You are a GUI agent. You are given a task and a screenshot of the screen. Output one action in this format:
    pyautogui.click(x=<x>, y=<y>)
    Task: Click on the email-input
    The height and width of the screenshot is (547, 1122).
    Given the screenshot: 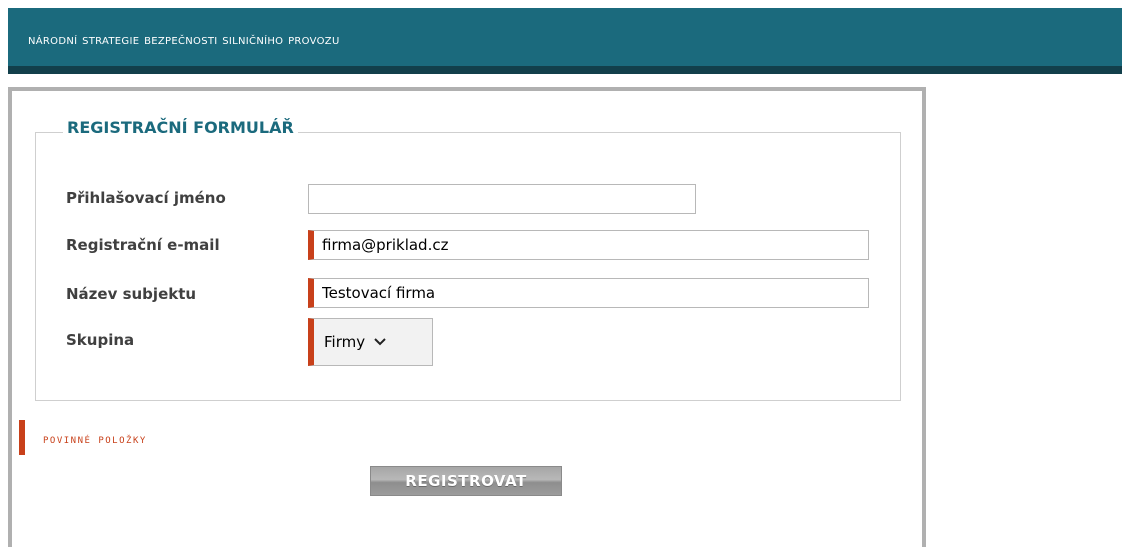 What is the action you would take?
    pyautogui.click(x=588, y=245)
    